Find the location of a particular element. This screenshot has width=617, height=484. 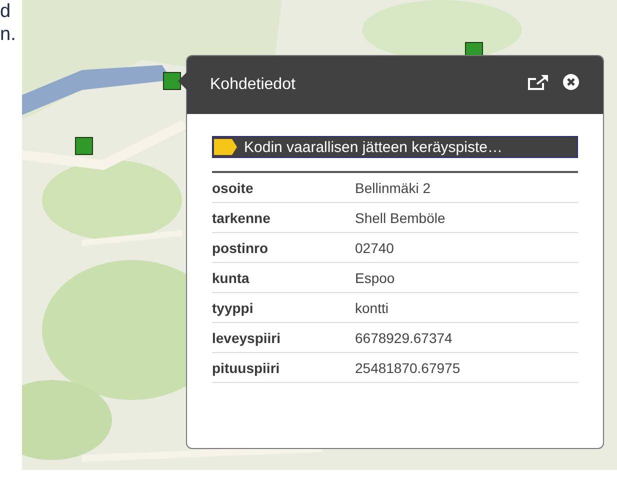

field-value: Shell Bemböle is located at coordinates (400, 218).